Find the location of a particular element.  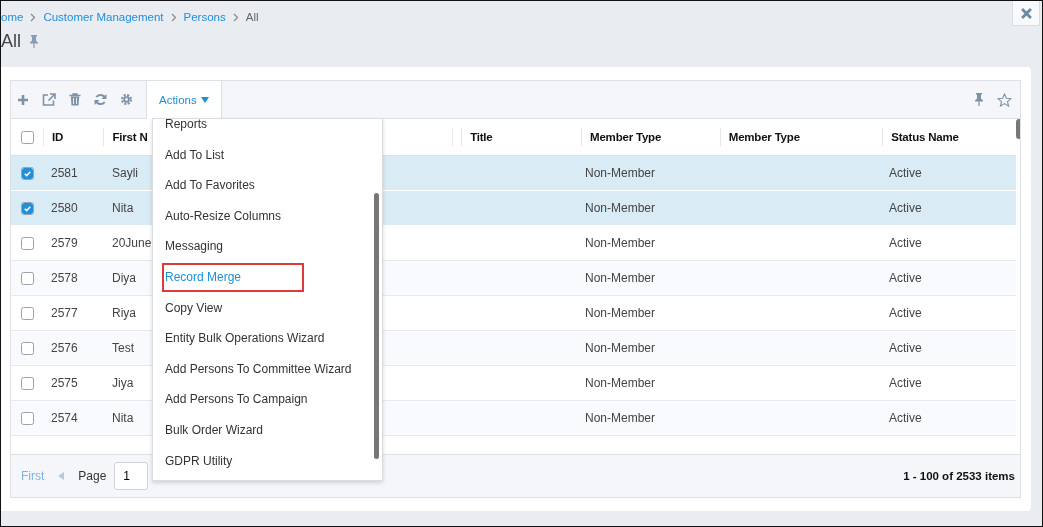

scrollbar-thumb is located at coordinates (376, 326).